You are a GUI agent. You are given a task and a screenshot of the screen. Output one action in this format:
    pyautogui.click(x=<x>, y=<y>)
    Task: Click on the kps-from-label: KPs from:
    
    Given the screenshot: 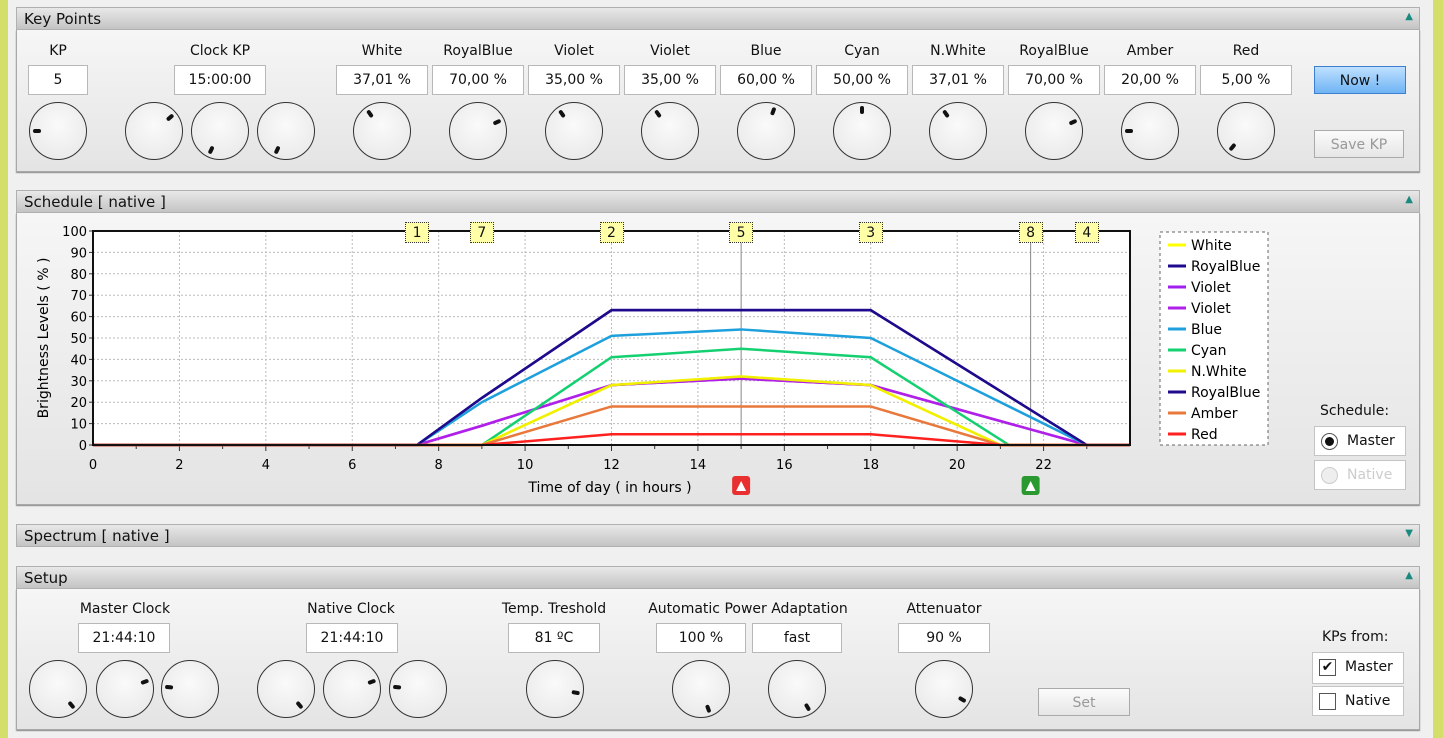 What is the action you would take?
    pyautogui.click(x=1355, y=637)
    